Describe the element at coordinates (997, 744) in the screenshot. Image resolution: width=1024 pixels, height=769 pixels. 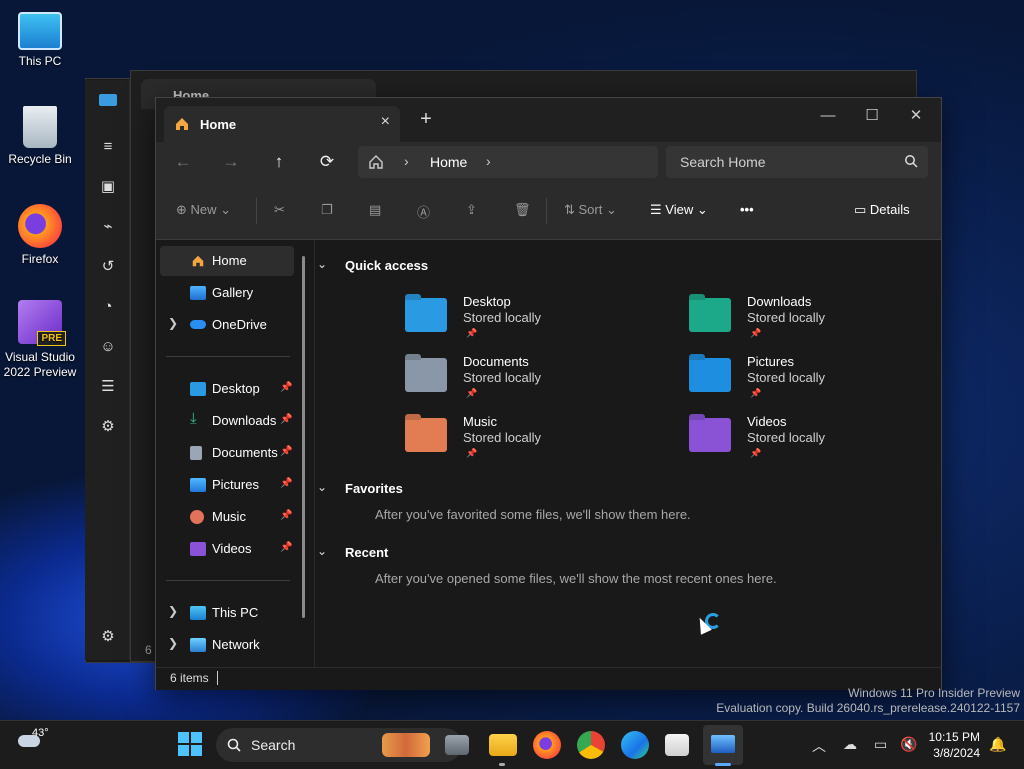
I see `notification-bell-icon: 🔔` at that location.